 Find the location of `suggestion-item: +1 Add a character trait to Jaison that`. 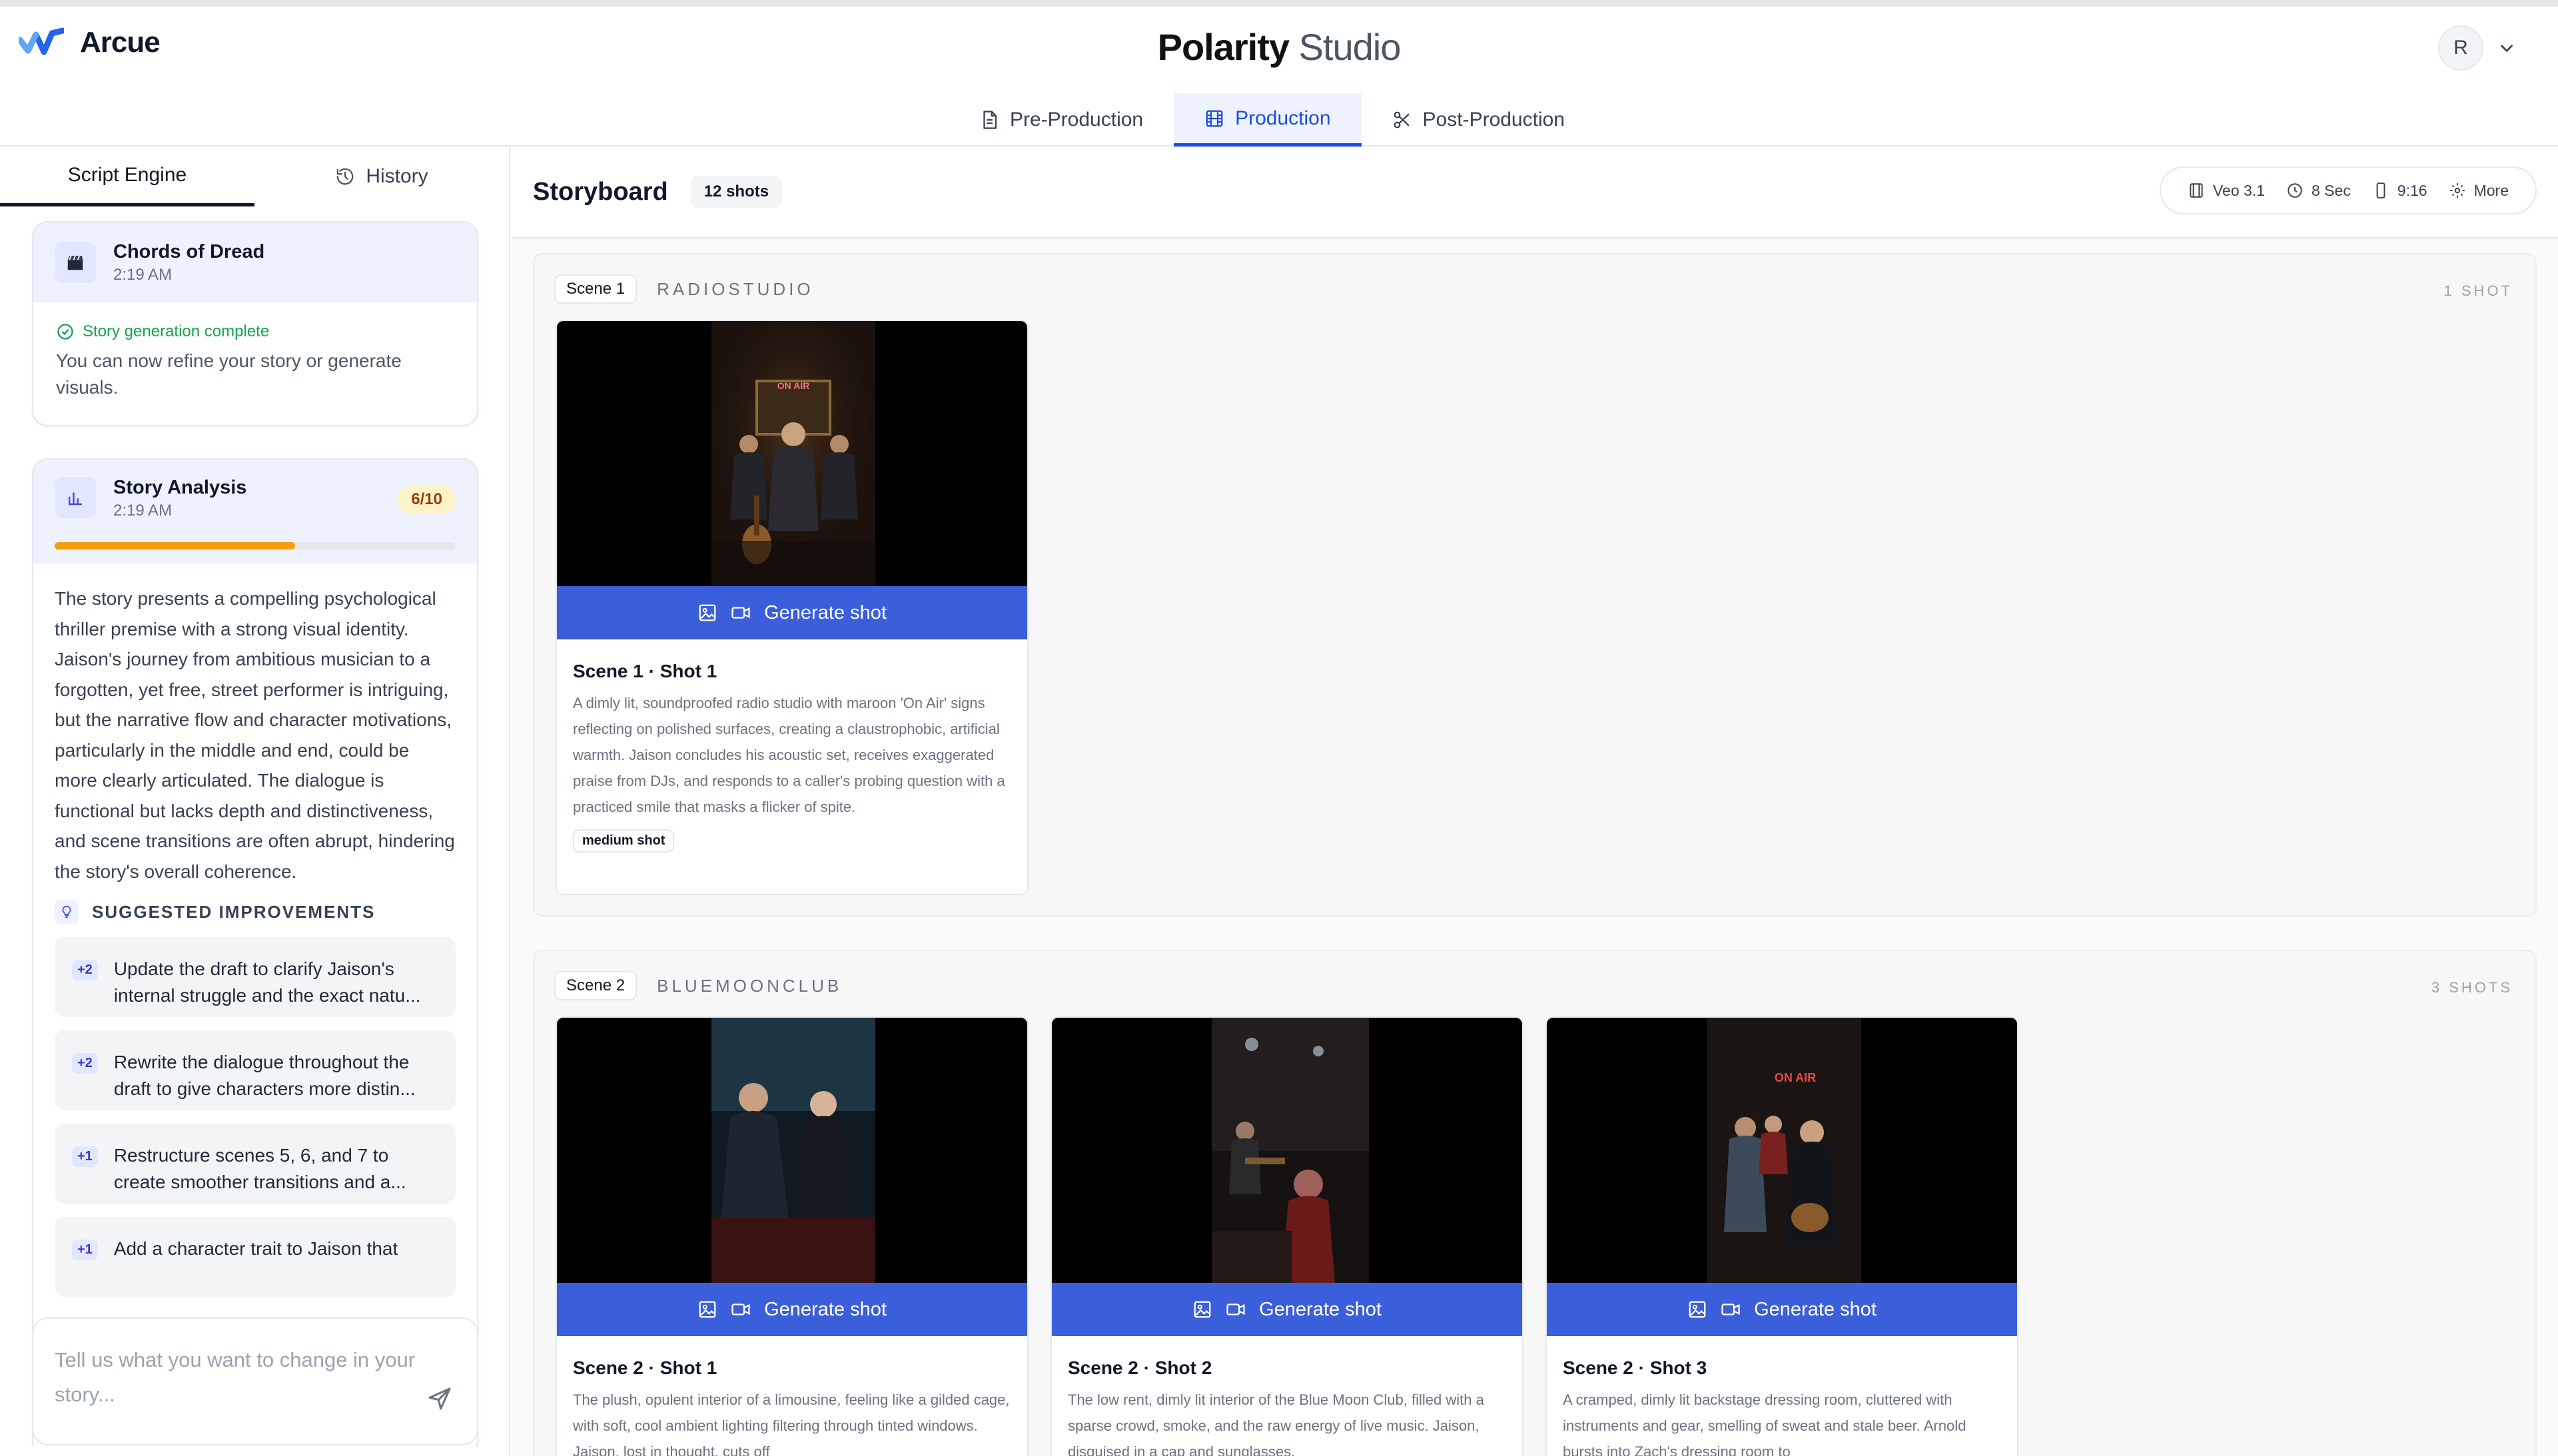

suggestion-item: +1 Add a character trait to Jaison that is located at coordinates (256, 1257).